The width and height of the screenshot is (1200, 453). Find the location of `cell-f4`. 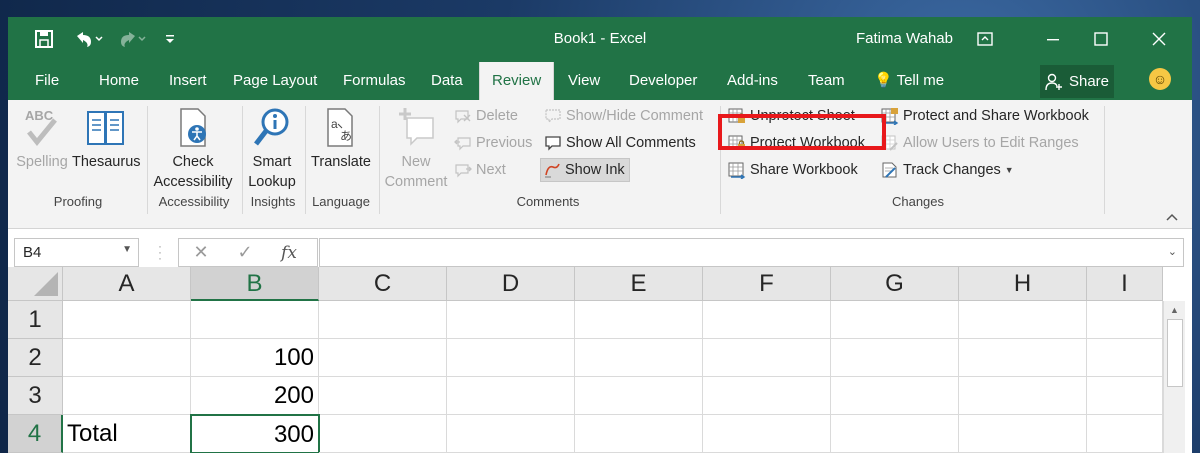

cell-f4 is located at coordinates (767, 434).